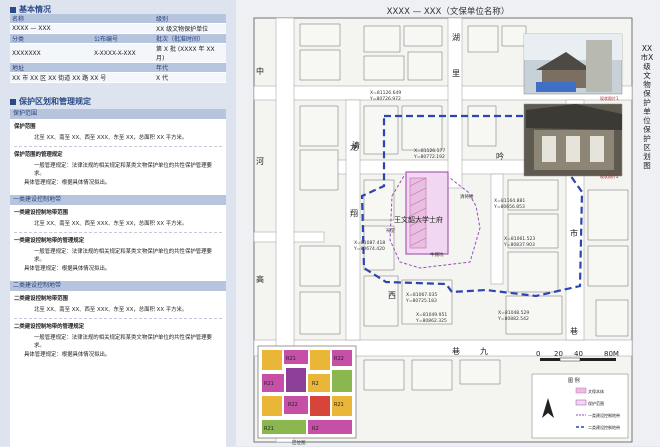 The width and height of the screenshot is (660, 447). What do you see at coordinates (49, 241) in the screenshot?
I see `section-head: 一类建设控制地带的管理规定` at bounding box center [49, 241].